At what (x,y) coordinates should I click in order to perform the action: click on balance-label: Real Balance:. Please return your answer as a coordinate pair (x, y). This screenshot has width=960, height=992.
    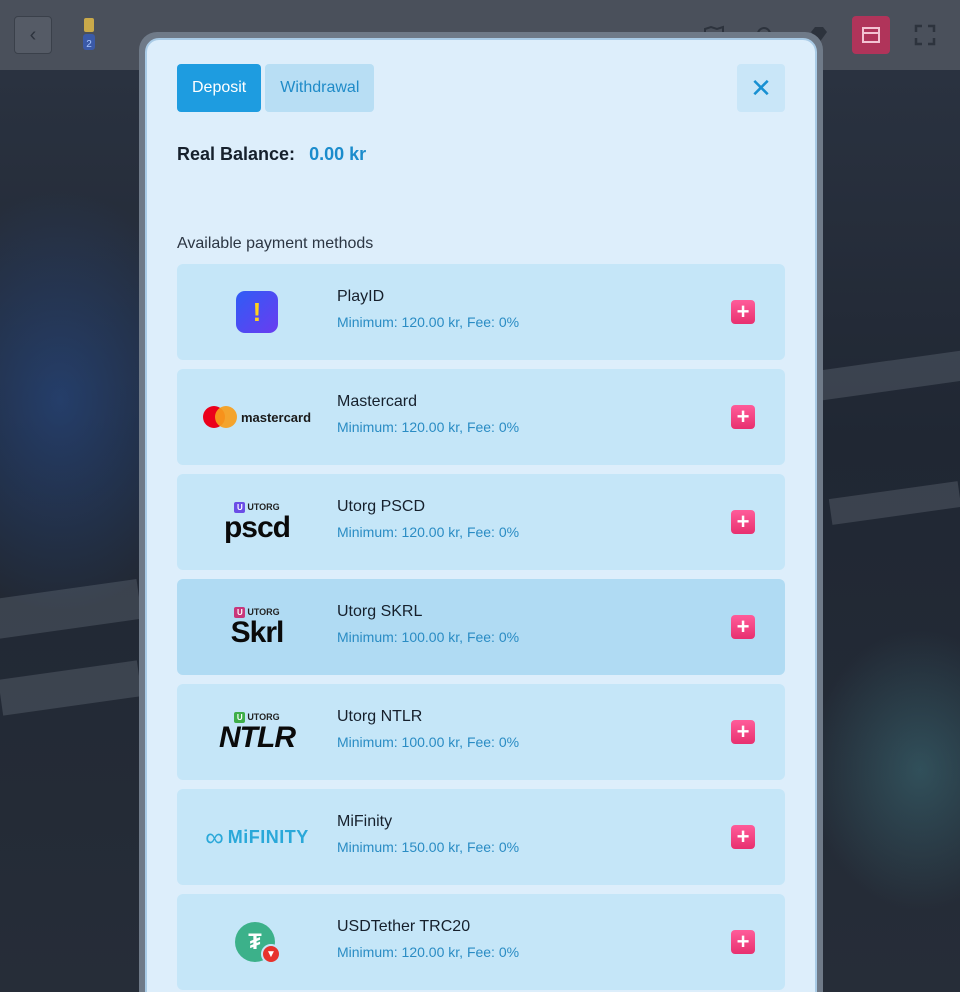
    Looking at the image, I should click on (236, 154).